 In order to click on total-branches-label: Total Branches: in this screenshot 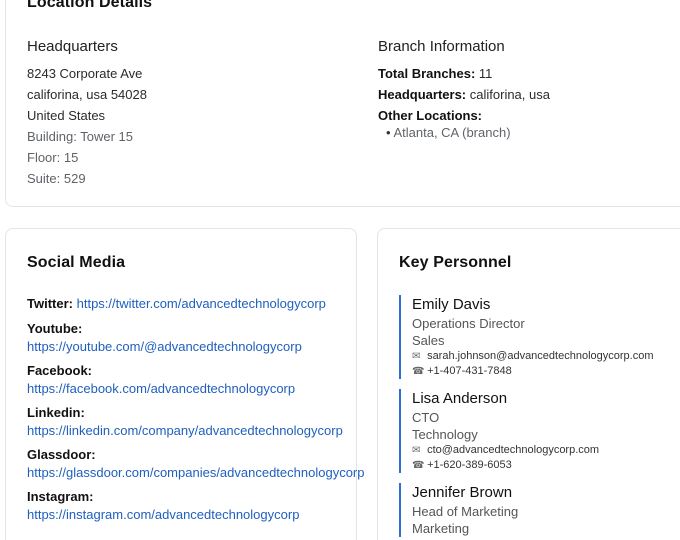, I will do `click(427, 73)`.